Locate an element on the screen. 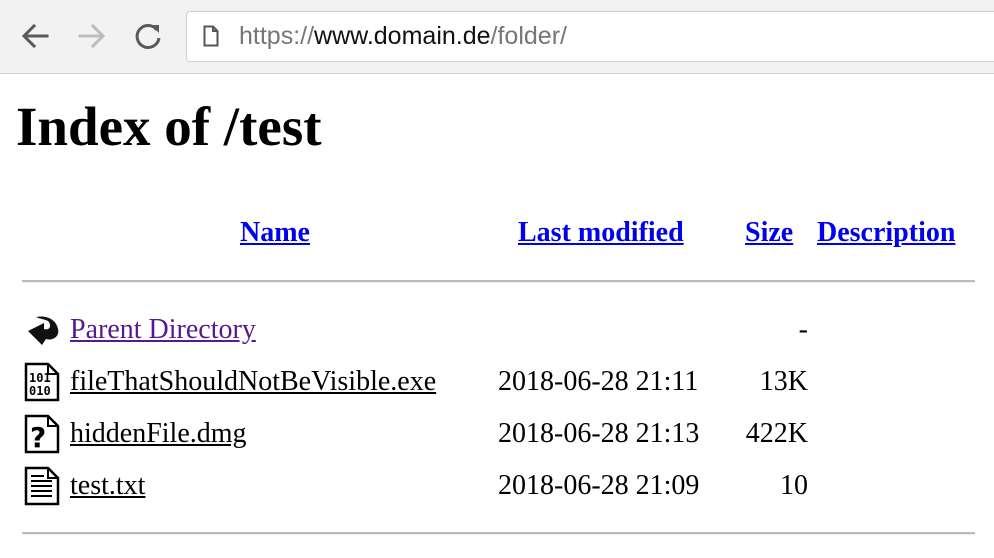  url-text: https://www.domain.de/folder/ is located at coordinates (403, 36).